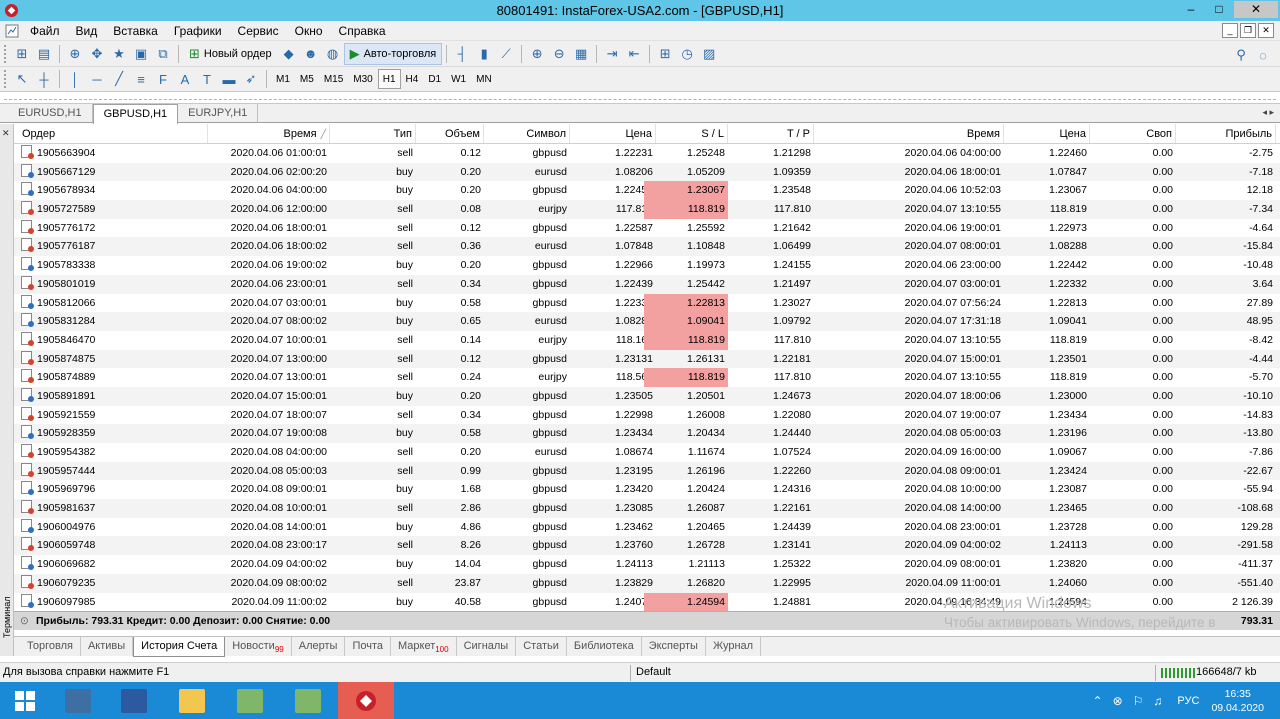 The width and height of the screenshot is (1280, 719). Describe the element at coordinates (458, 79) in the screenshot. I see `timeframe-button: W1` at that location.